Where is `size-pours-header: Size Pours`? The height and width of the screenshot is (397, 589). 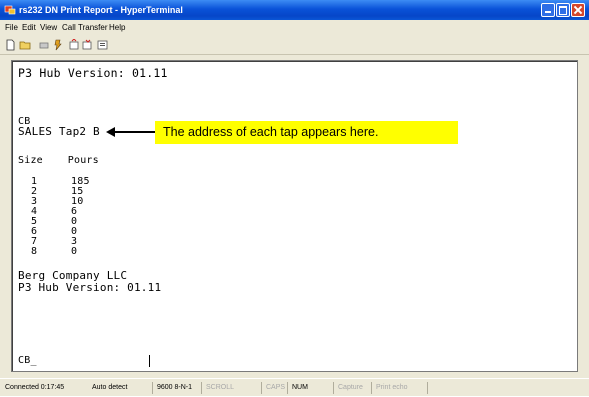 size-pours-header: Size Pours is located at coordinates (58, 160).